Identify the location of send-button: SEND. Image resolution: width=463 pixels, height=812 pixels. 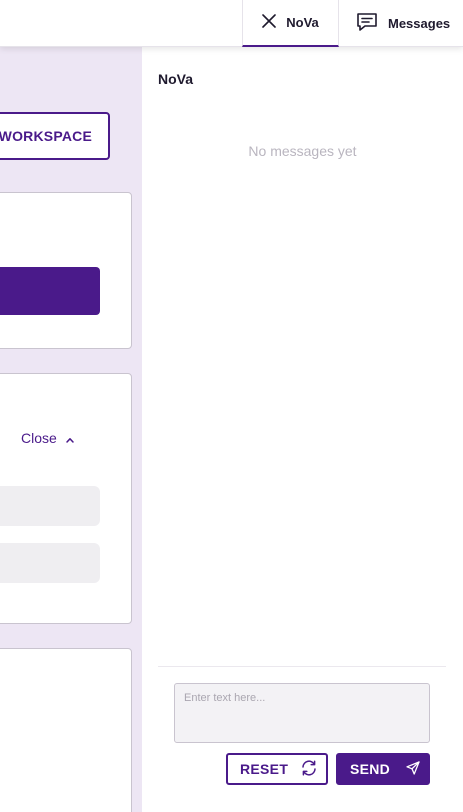
(383, 769).